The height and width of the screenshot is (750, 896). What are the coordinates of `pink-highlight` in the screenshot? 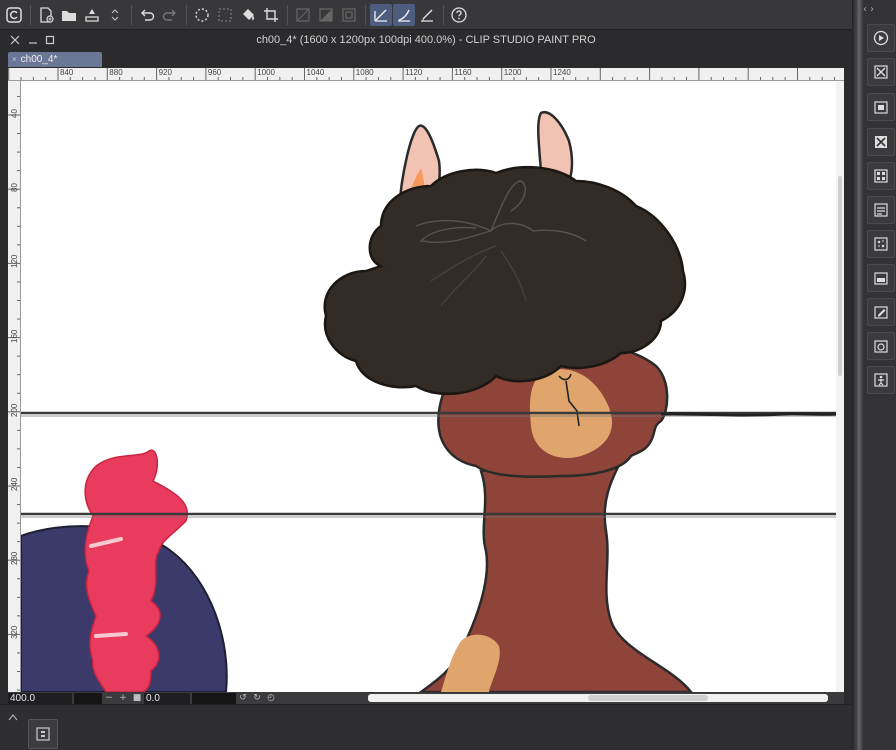 It's located at (111, 635).